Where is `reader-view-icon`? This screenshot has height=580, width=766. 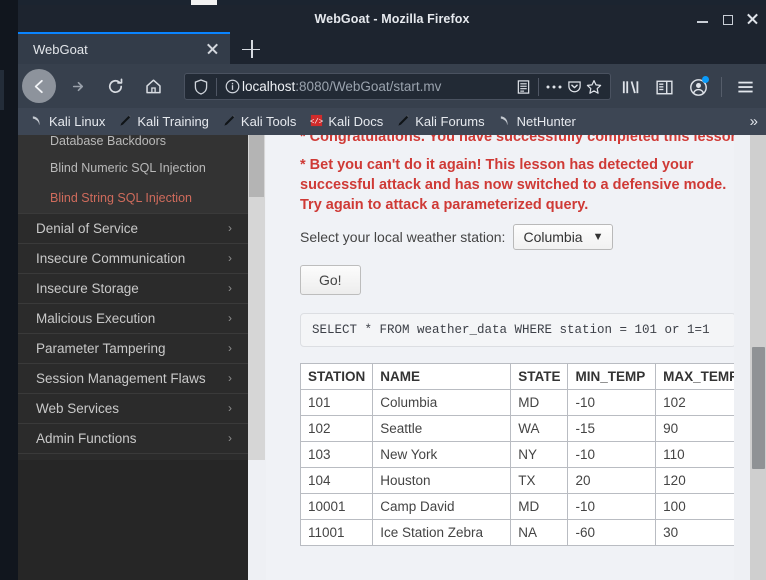
reader-view-icon is located at coordinates (523, 87).